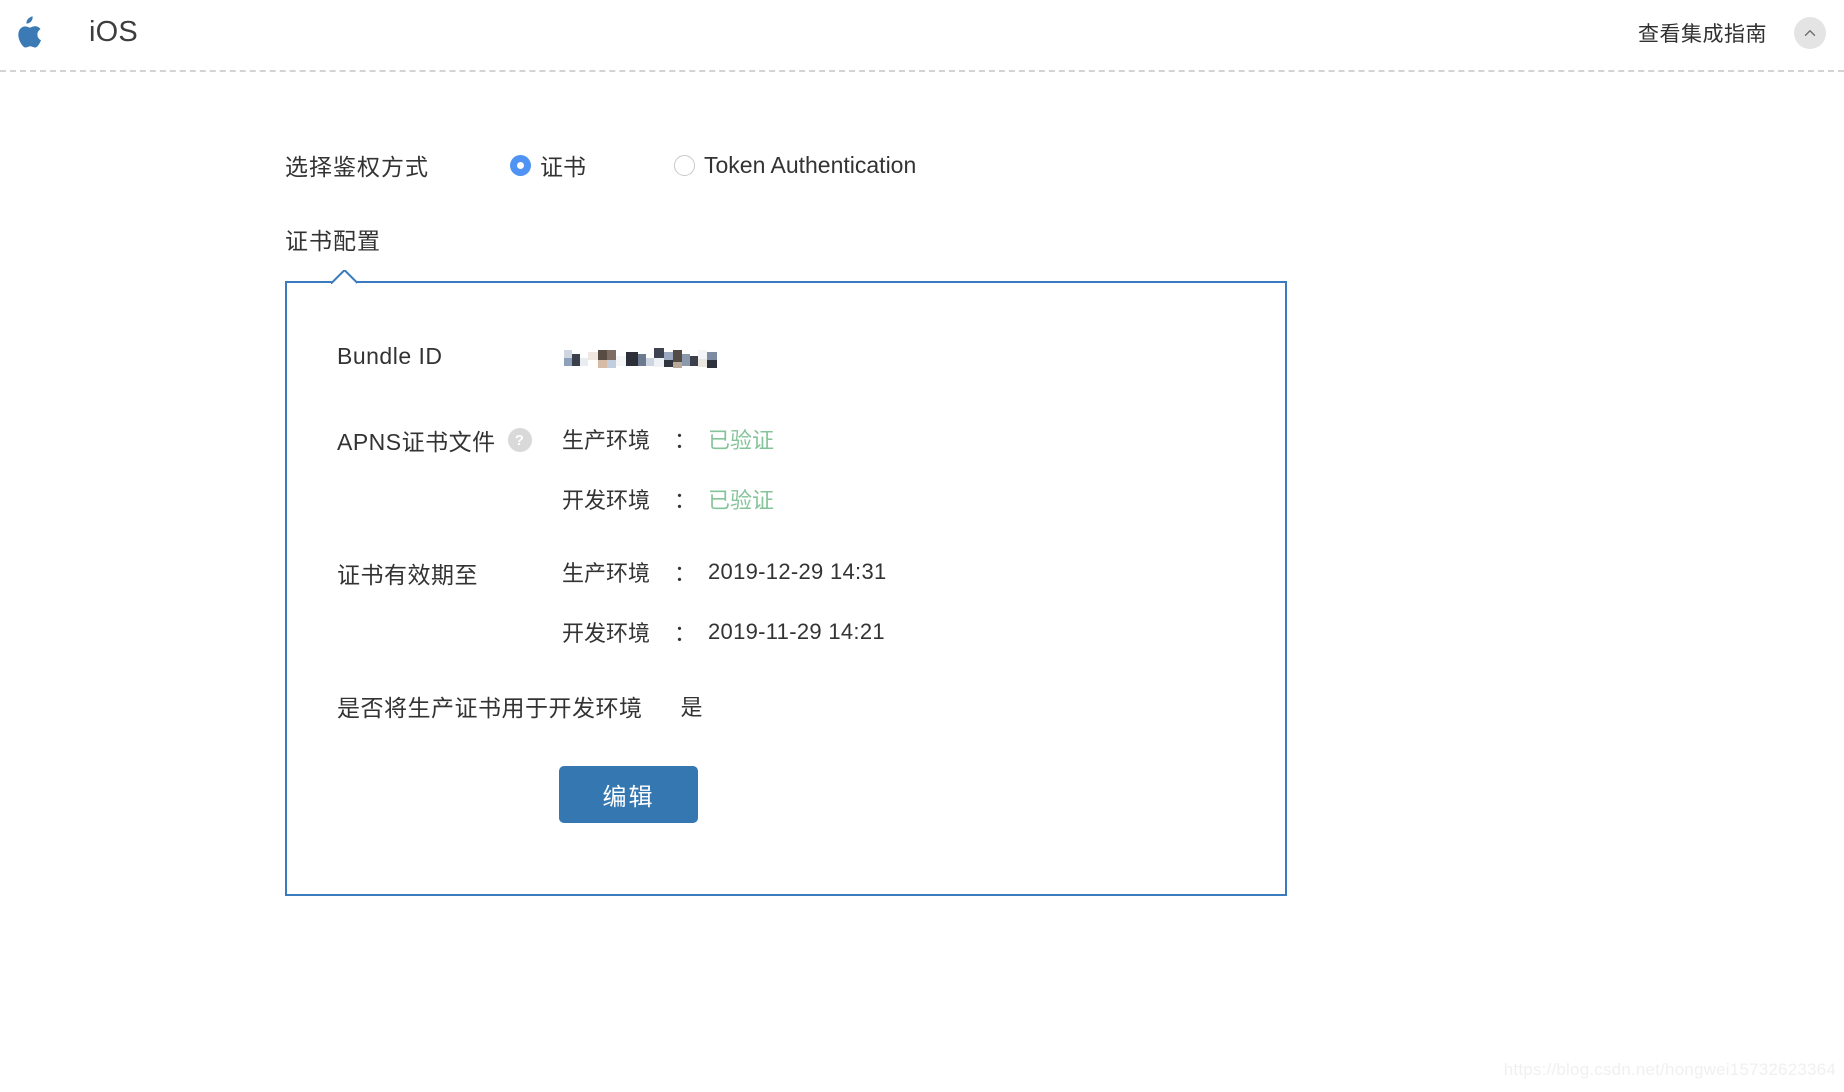  What do you see at coordinates (606, 440) in the screenshot?
I see `apns-production-env-label: 生产环境` at bounding box center [606, 440].